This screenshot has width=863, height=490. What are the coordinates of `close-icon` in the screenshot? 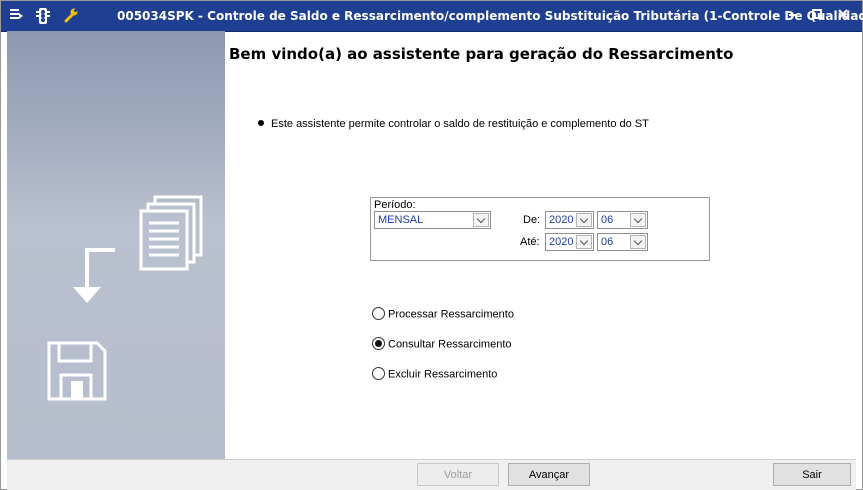 It's located at (843, 16).